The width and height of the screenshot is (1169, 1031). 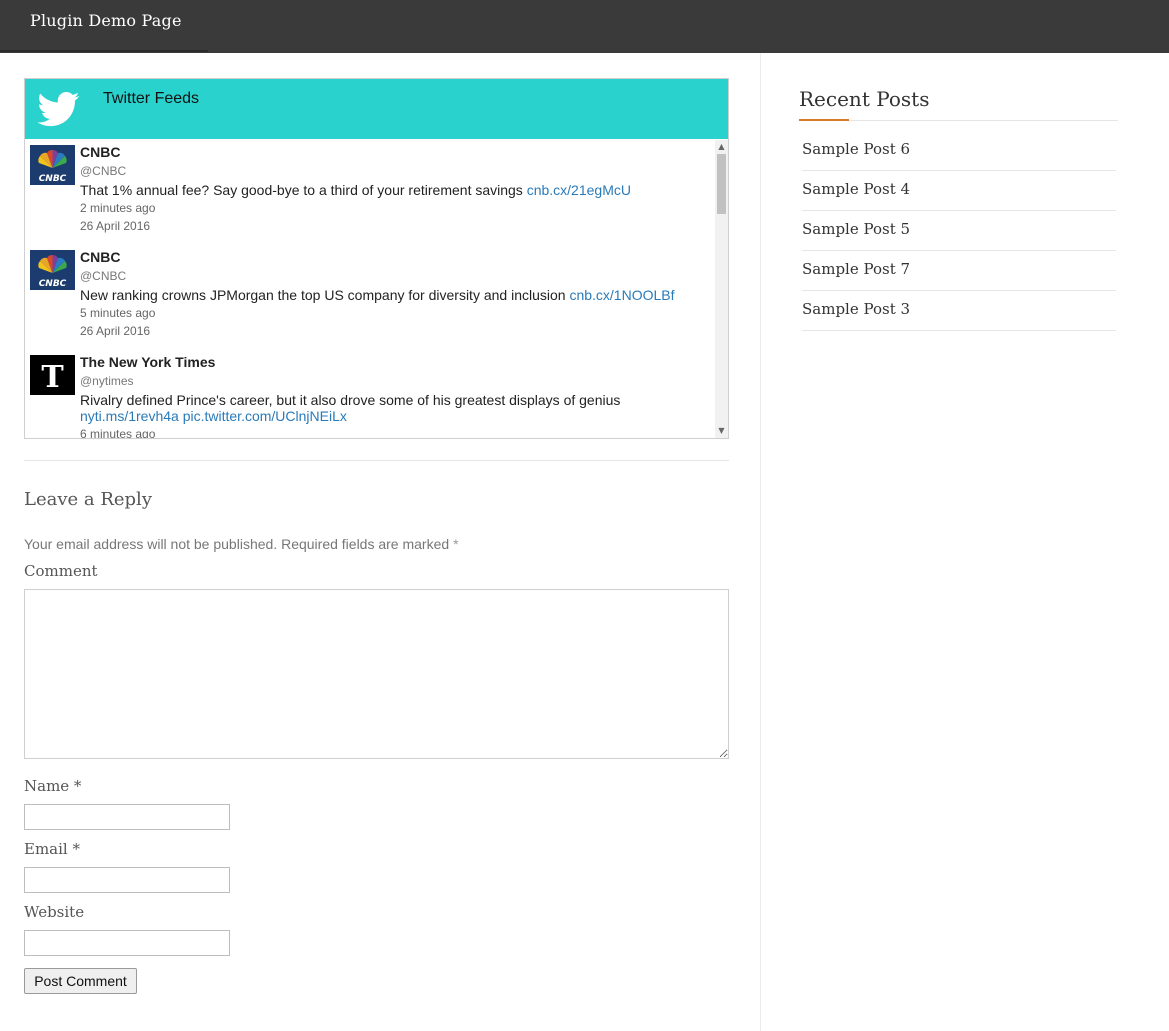 What do you see at coordinates (88, 499) in the screenshot?
I see `reply-title: Leave a Reply` at bounding box center [88, 499].